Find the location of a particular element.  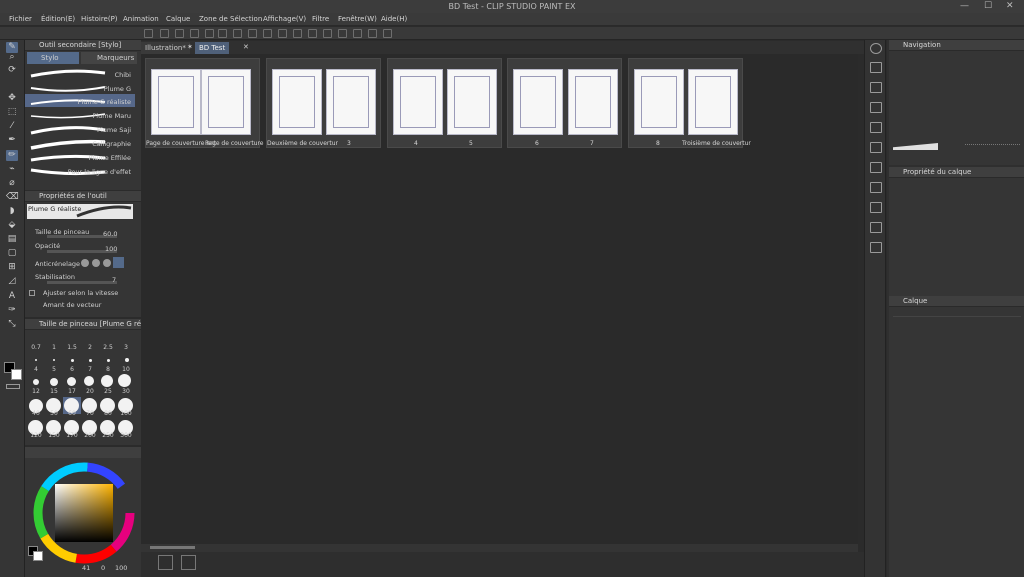

size-option: 25 is located at coordinates (108, 391).